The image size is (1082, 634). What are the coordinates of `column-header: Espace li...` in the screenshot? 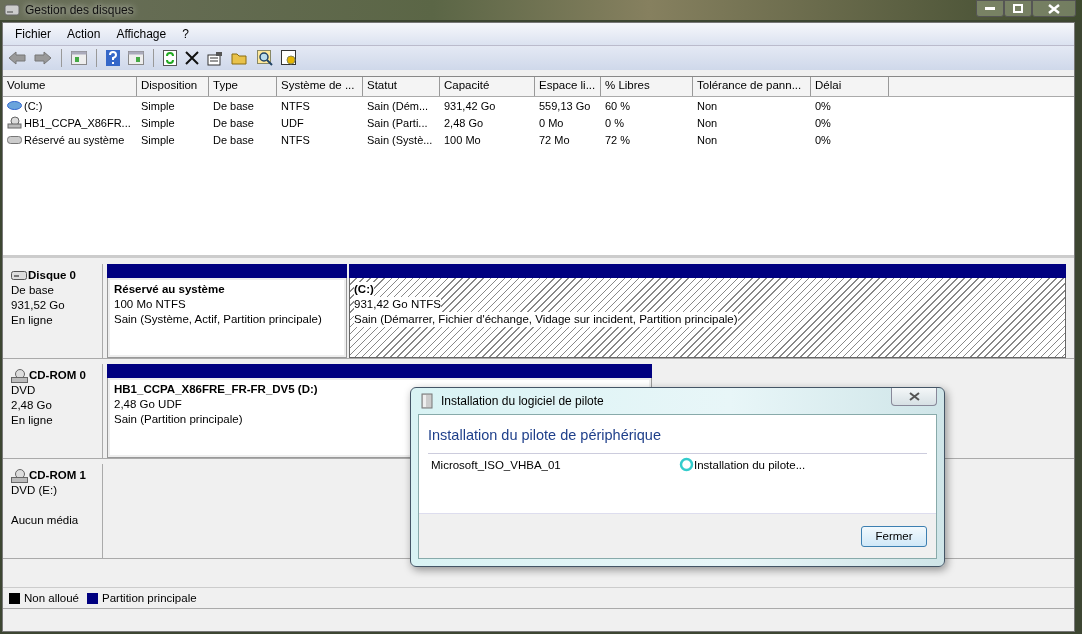 It's located at (568, 86).